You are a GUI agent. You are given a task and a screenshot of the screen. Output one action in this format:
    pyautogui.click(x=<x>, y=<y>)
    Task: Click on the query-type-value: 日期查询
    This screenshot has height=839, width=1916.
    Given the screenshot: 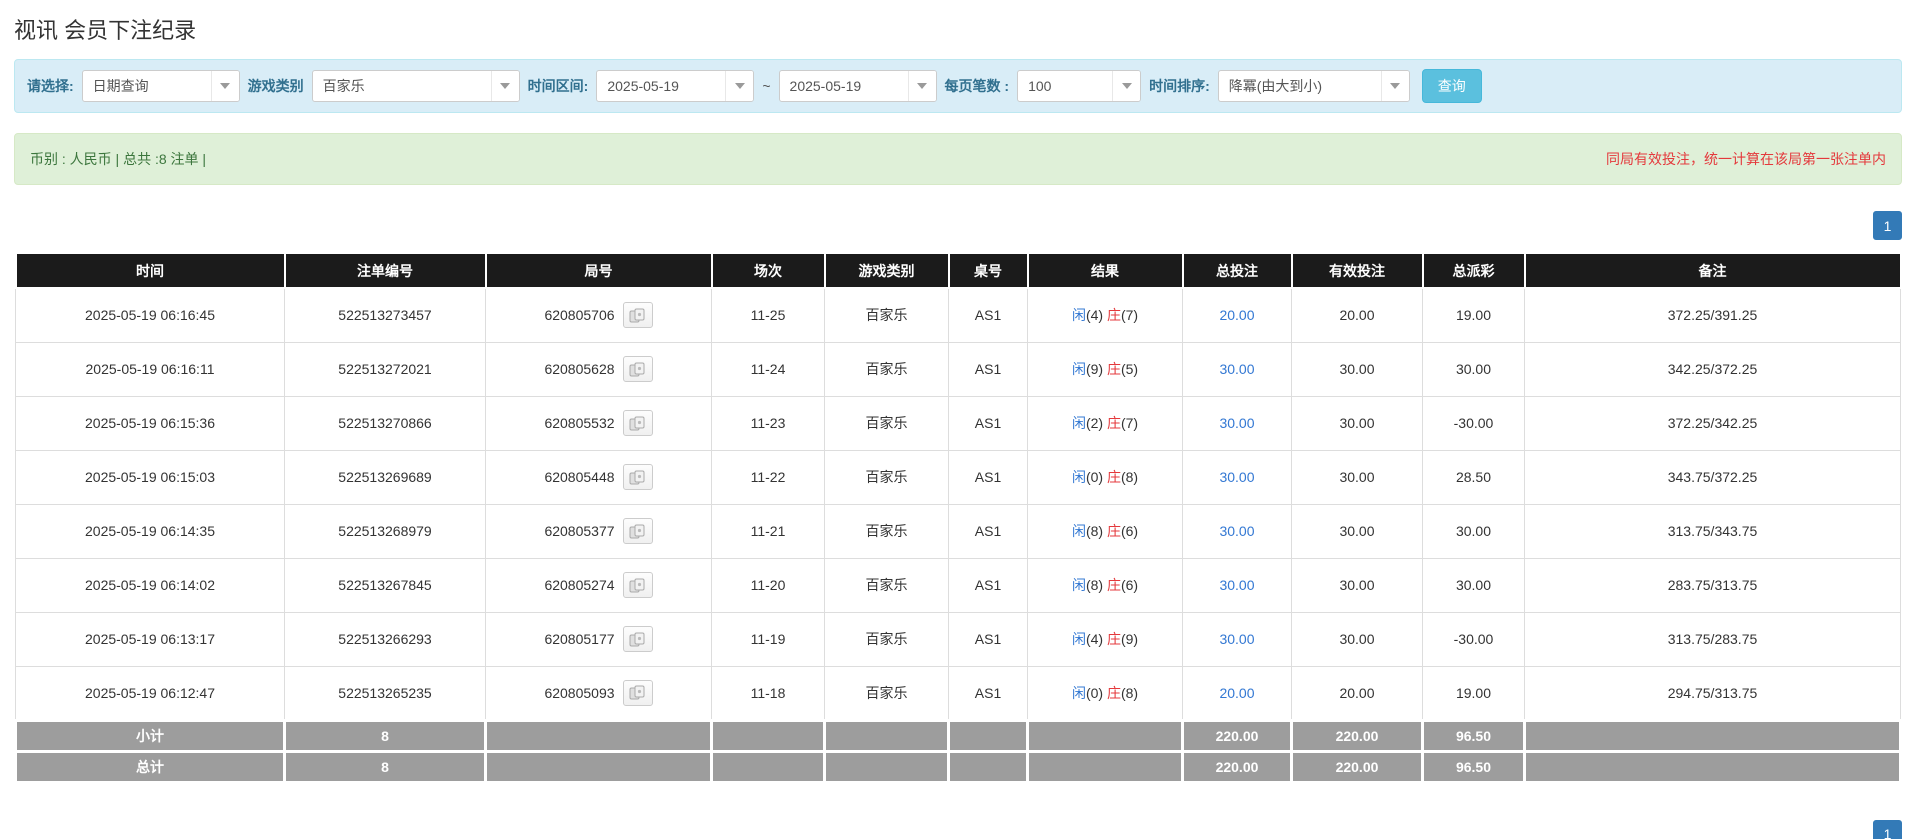 What is the action you would take?
    pyautogui.click(x=120, y=86)
    